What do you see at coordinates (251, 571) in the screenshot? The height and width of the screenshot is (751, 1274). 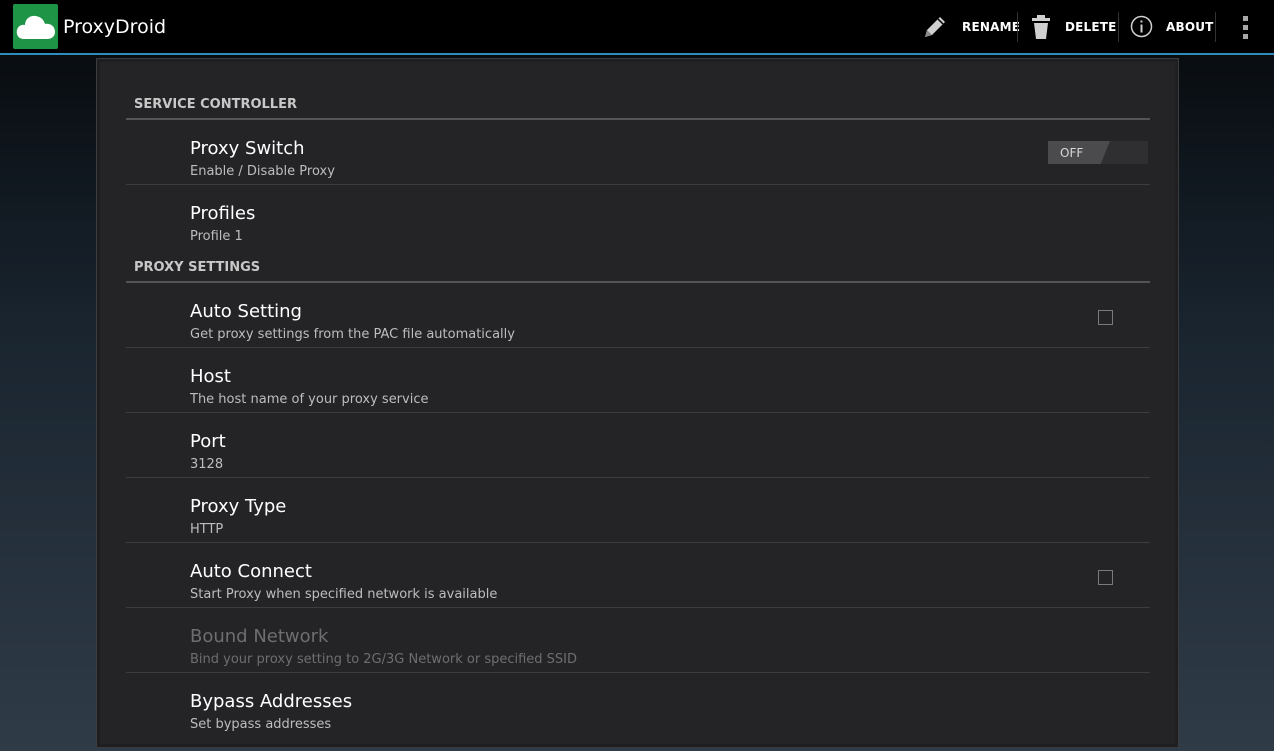 I see `pref-title: Auto Connect` at bounding box center [251, 571].